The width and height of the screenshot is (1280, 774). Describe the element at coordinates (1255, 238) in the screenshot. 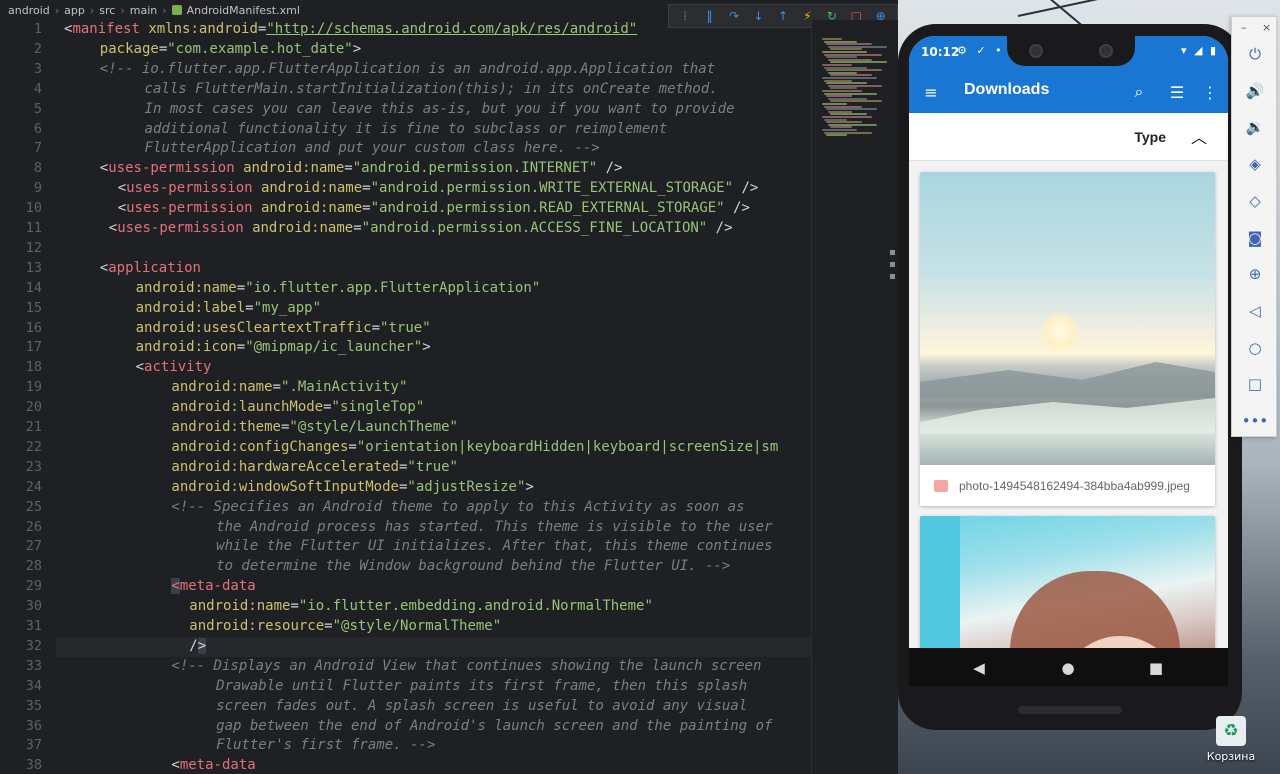

I see `camera-icon: ◙` at that location.